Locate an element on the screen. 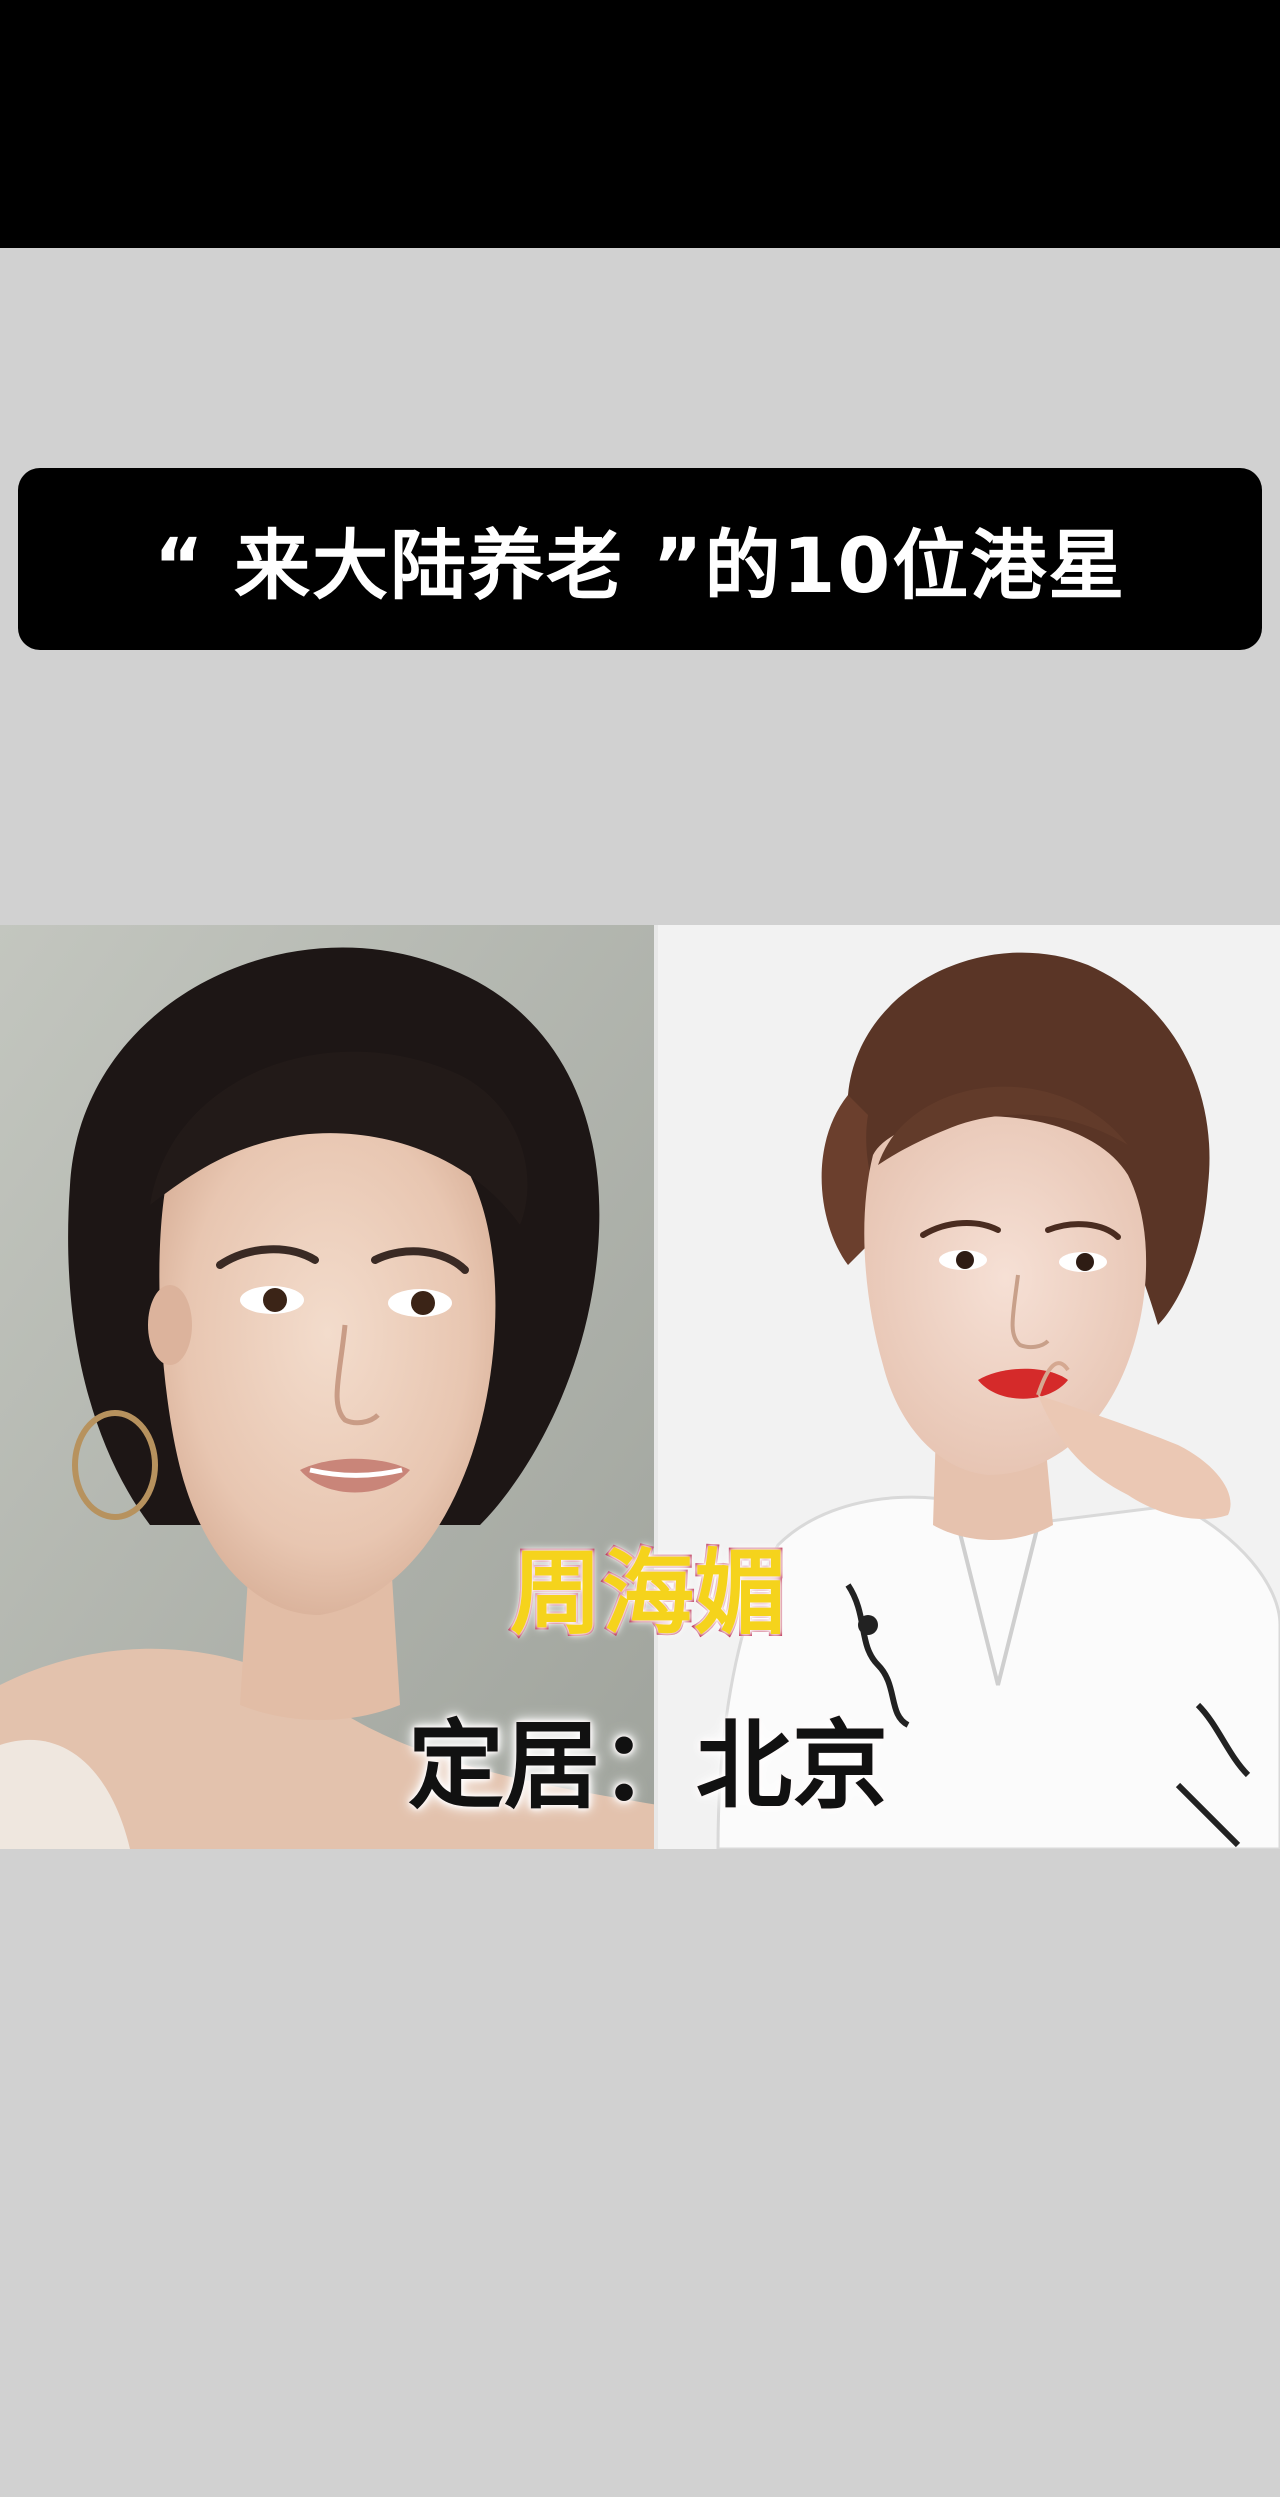  location-caption: 定居：北京 is located at coordinates (648, 1765).